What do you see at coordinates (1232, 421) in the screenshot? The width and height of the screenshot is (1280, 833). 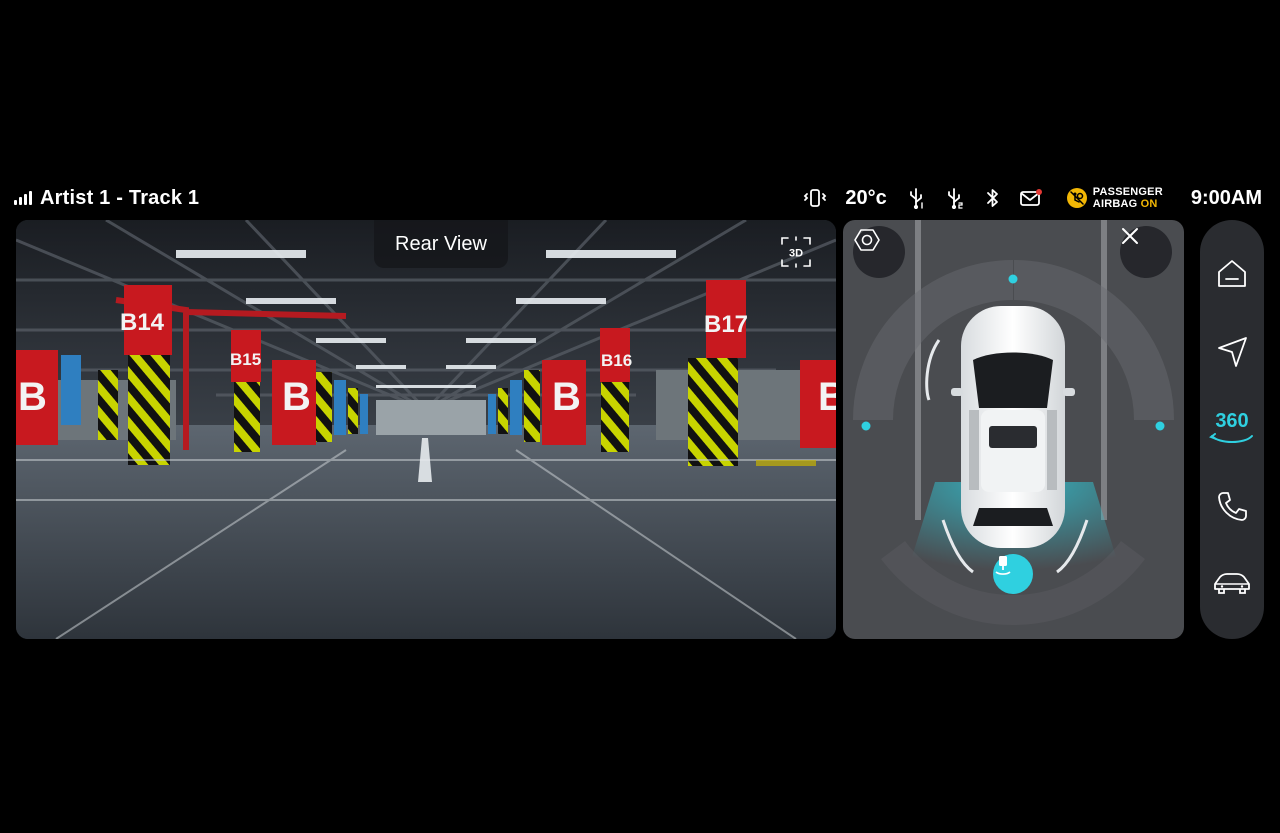 I see `360-label: 360` at bounding box center [1232, 421].